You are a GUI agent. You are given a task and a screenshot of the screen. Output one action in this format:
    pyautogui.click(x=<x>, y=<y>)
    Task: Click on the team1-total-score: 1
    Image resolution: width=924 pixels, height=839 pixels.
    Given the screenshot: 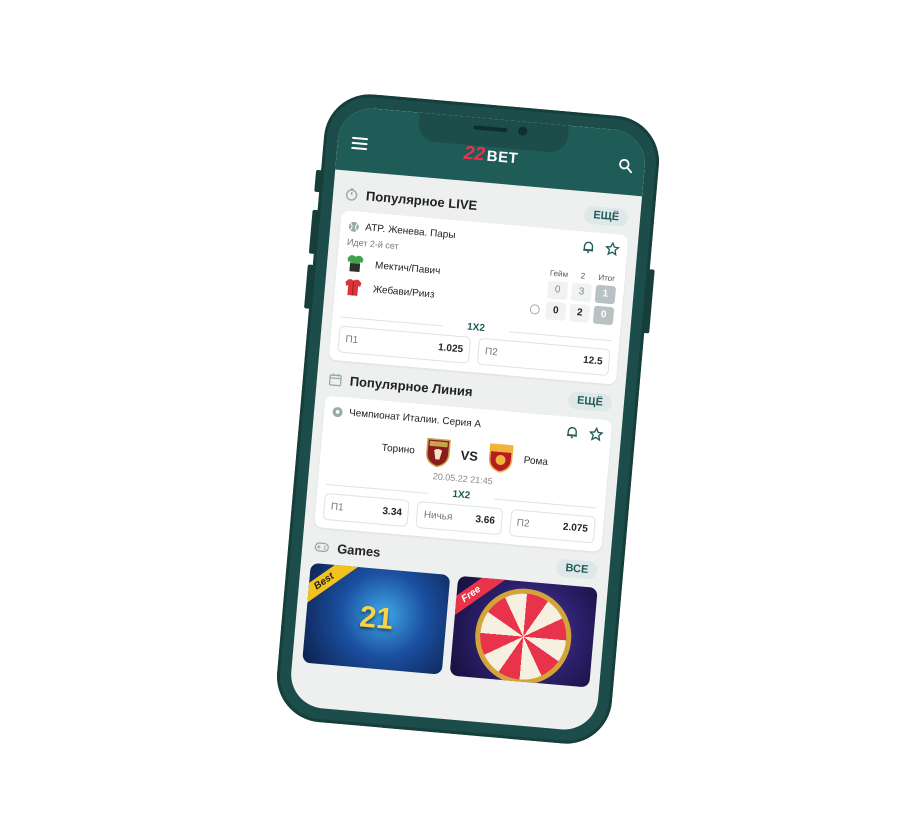 What is the action you would take?
    pyautogui.click(x=605, y=294)
    